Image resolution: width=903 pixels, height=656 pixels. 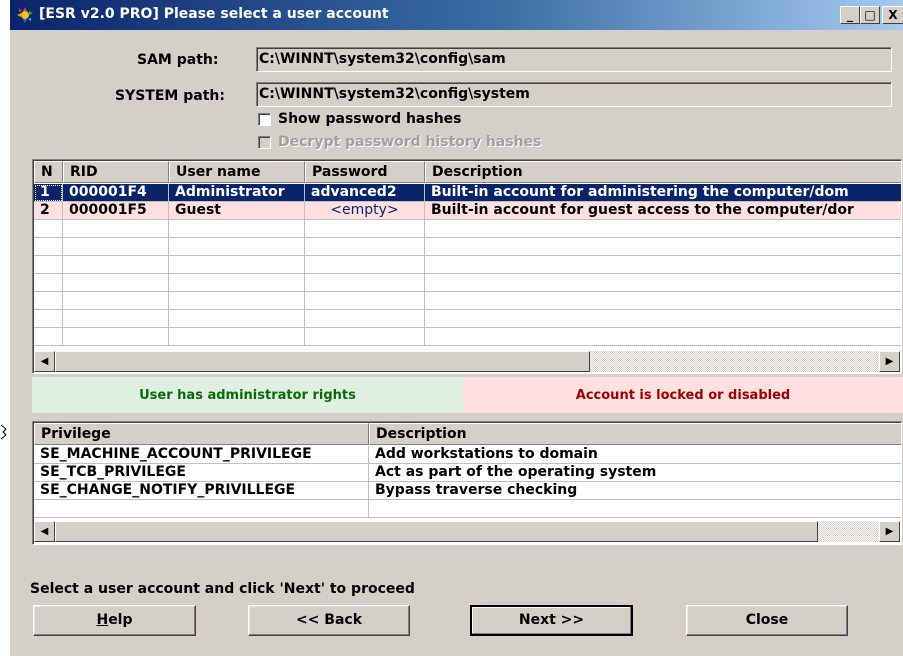 I want to click on cell-user-name: Administrator, so click(x=237, y=193).